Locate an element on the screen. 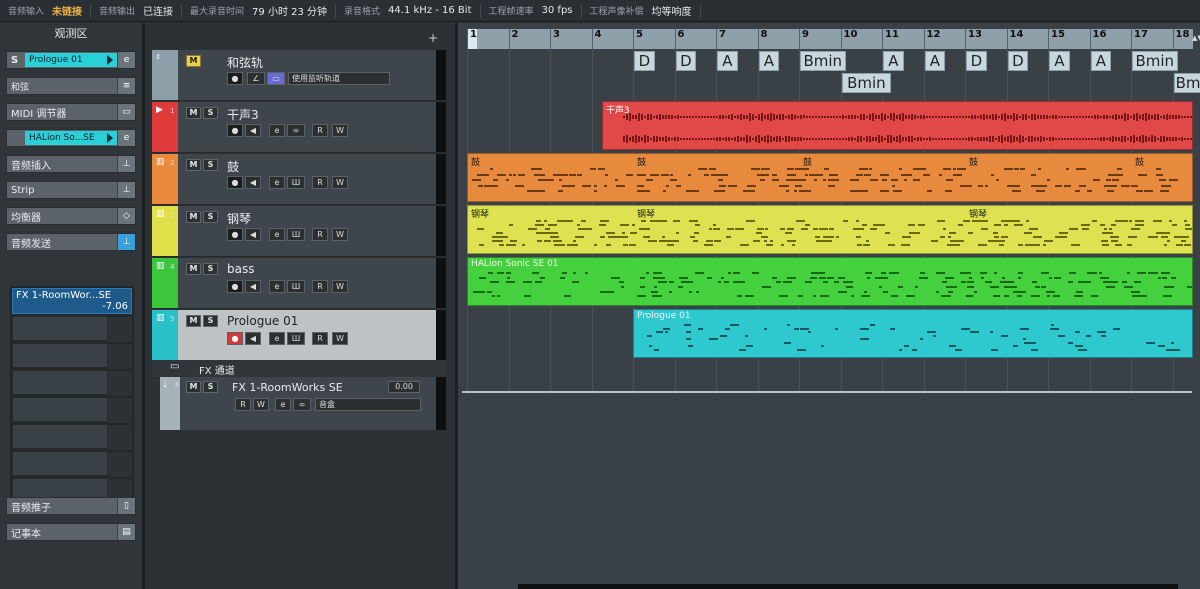 This screenshot has height=589, width=1200. ruler-bar: 2 is located at coordinates (529, 39).